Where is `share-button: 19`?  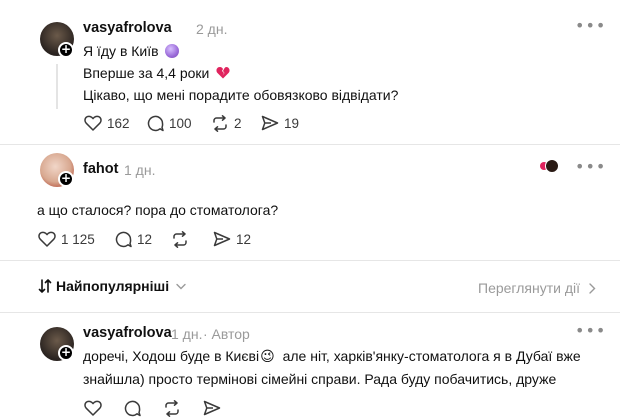
share-button: 19 is located at coordinates (280, 123).